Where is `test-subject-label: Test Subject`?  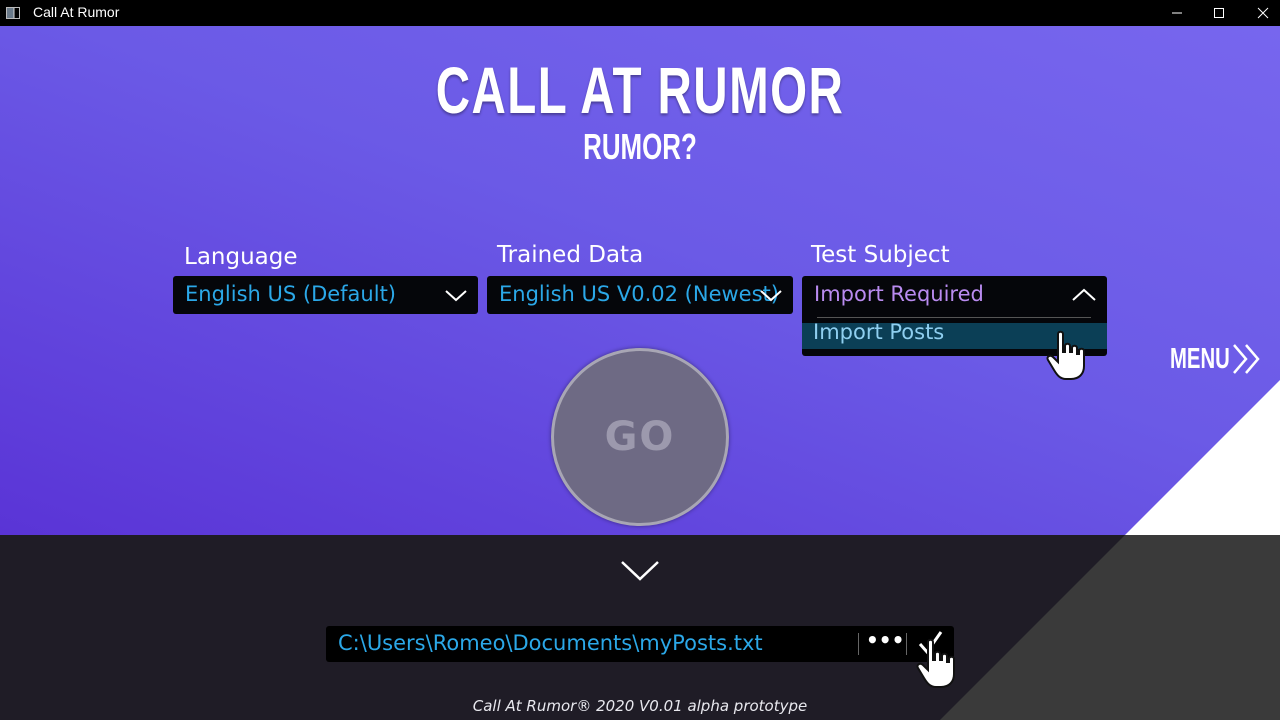 test-subject-label: Test Subject is located at coordinates (880, 255).